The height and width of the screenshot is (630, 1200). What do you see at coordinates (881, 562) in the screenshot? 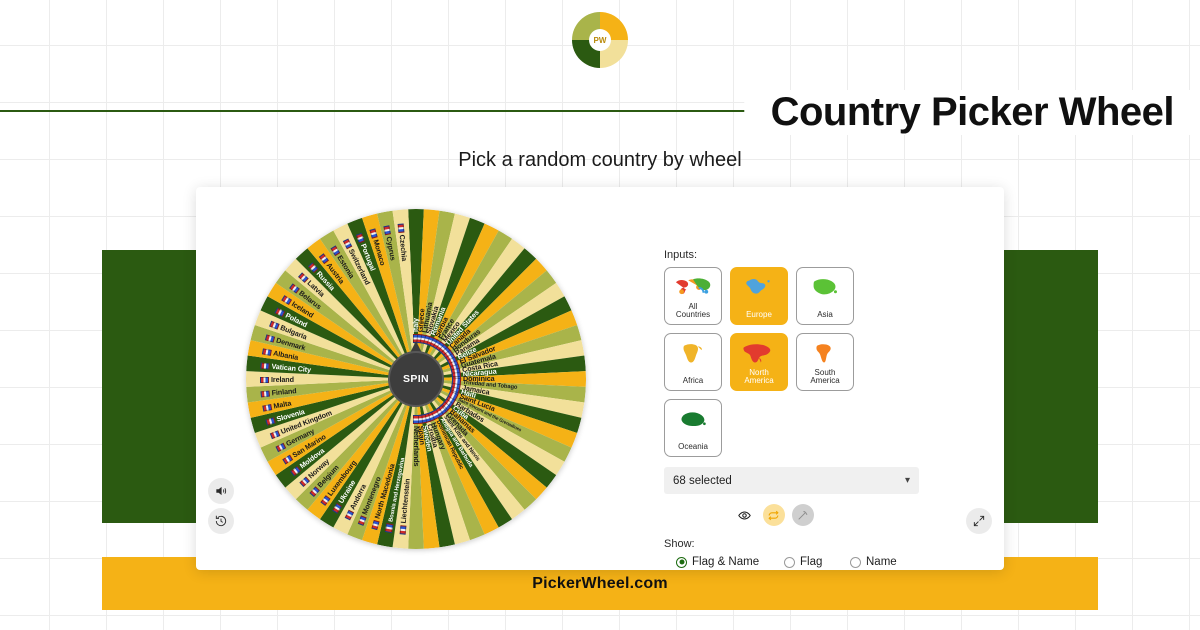
I see `radio-label: Name` at bounding box center [881, 562].